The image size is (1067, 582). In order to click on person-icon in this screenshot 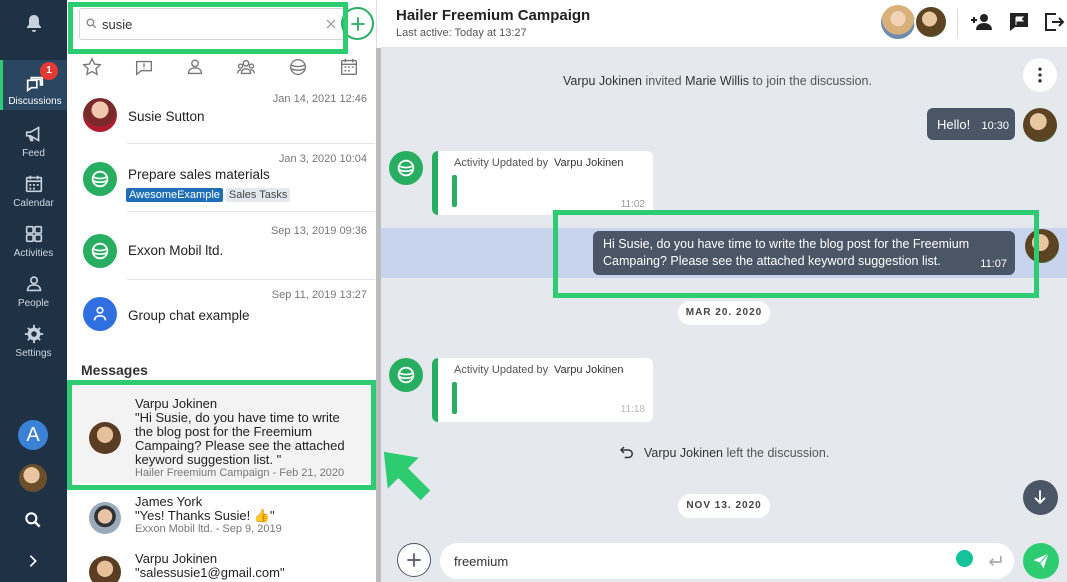, I will do `click(195, 67)`.